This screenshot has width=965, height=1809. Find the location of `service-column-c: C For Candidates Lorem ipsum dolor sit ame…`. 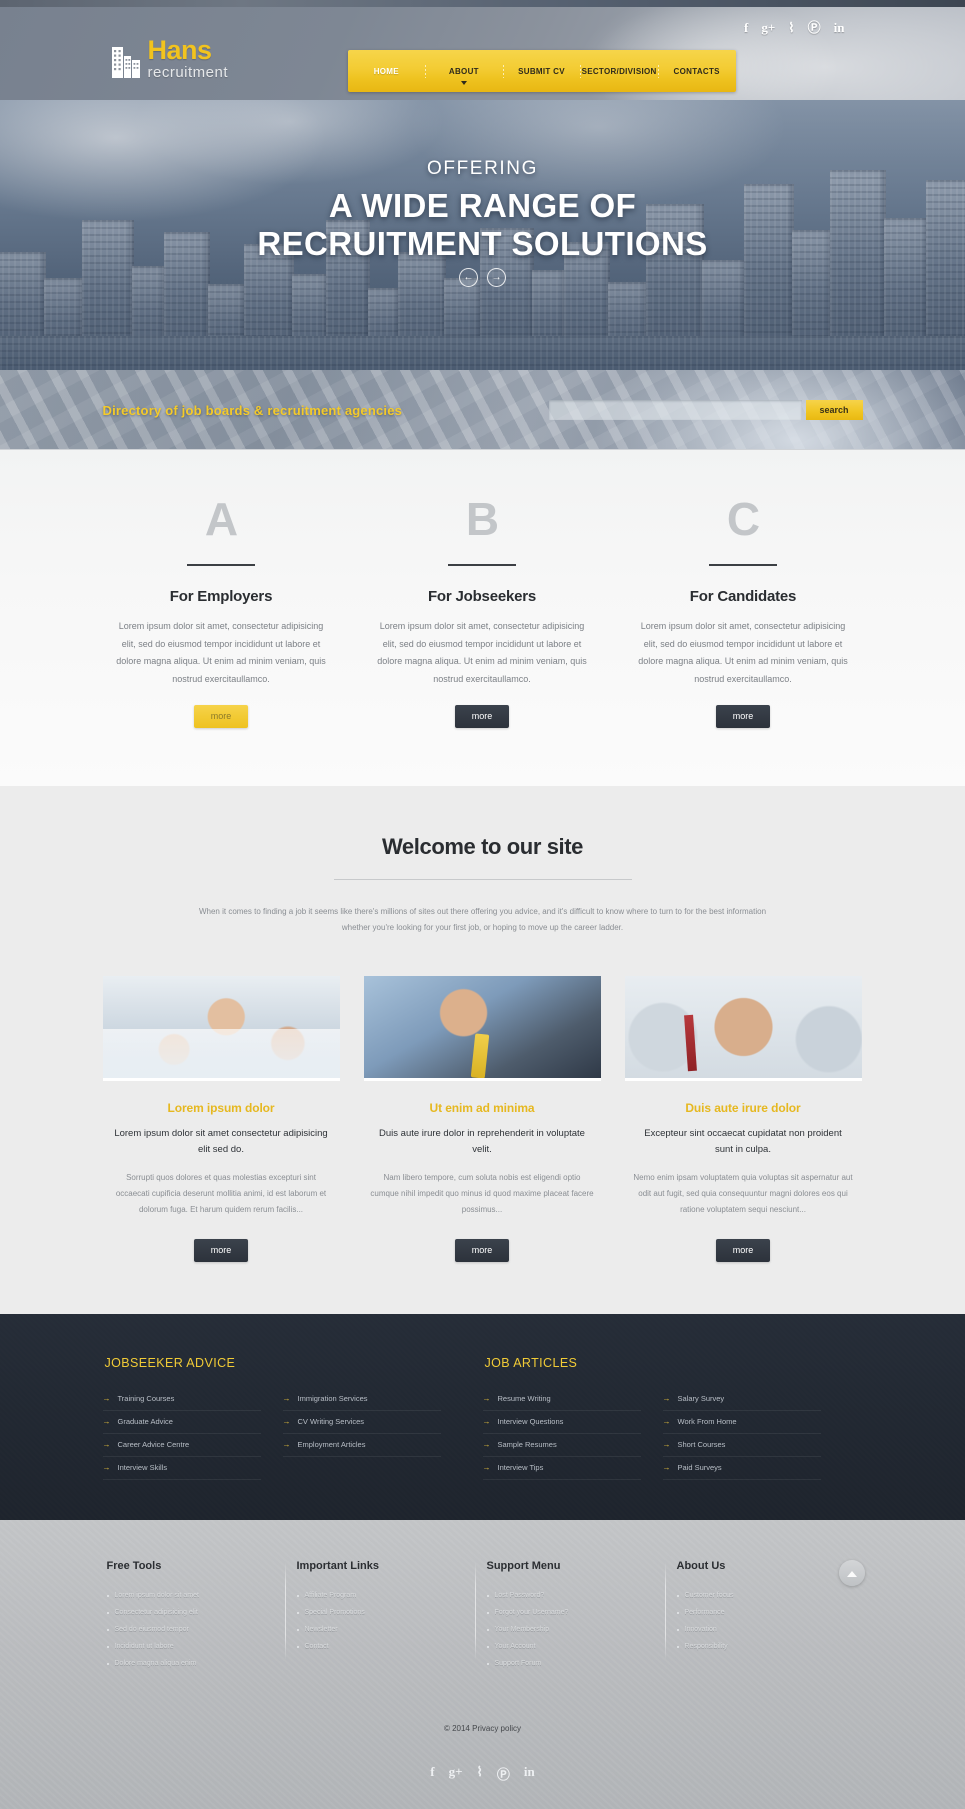

service-column-c: C For Candidates Lorem ipsum dolor sit ame… is located at coordinates (743, 611).